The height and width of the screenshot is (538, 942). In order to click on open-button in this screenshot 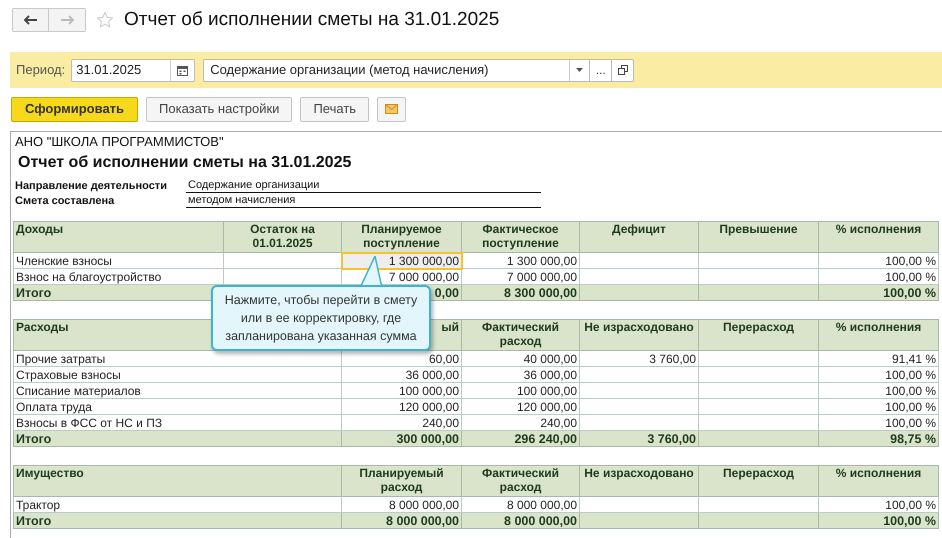, I will do `click(623, 70)`.